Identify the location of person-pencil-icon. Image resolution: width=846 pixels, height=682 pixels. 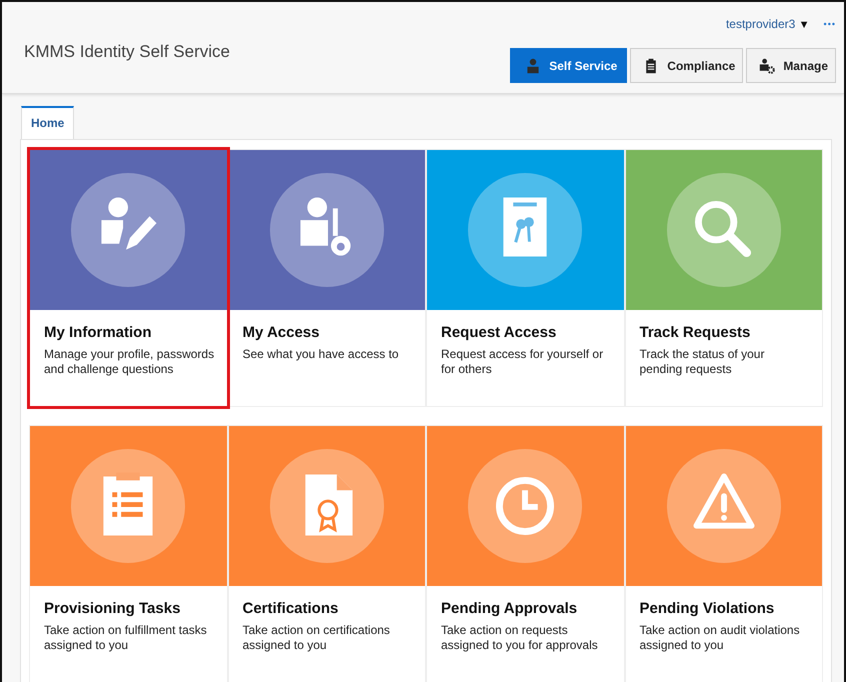
(128, 230).